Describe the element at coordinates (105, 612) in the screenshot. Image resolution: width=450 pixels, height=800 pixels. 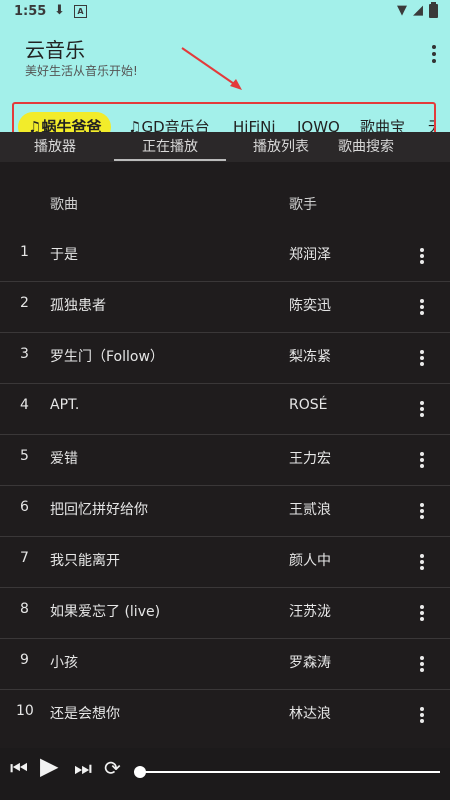
I see `row-title: 如果爱忘了 (live)` at that location.